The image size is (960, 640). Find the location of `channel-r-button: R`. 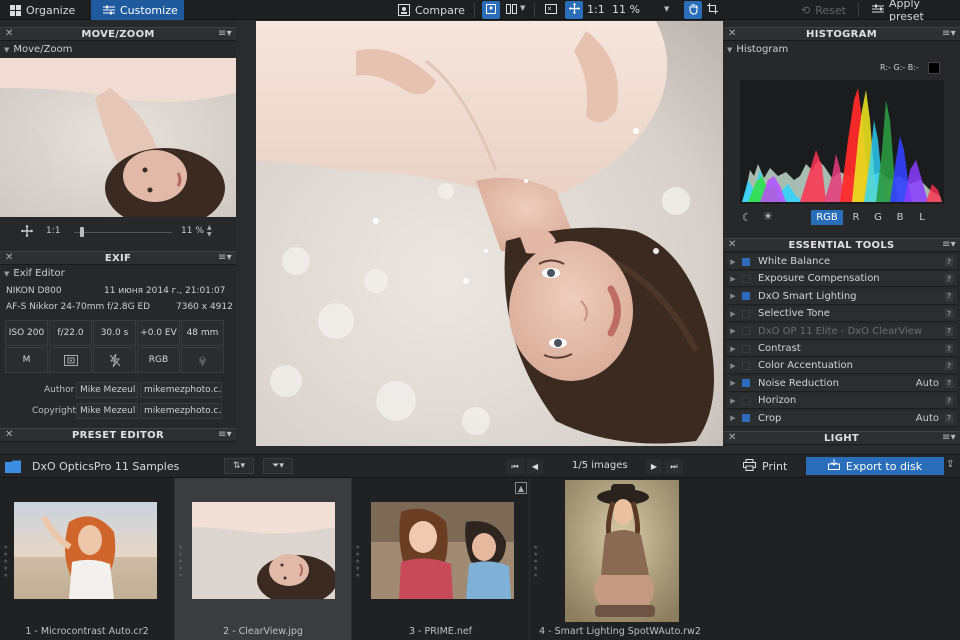

channel-r-button: R is located at coordinates (856, 217).